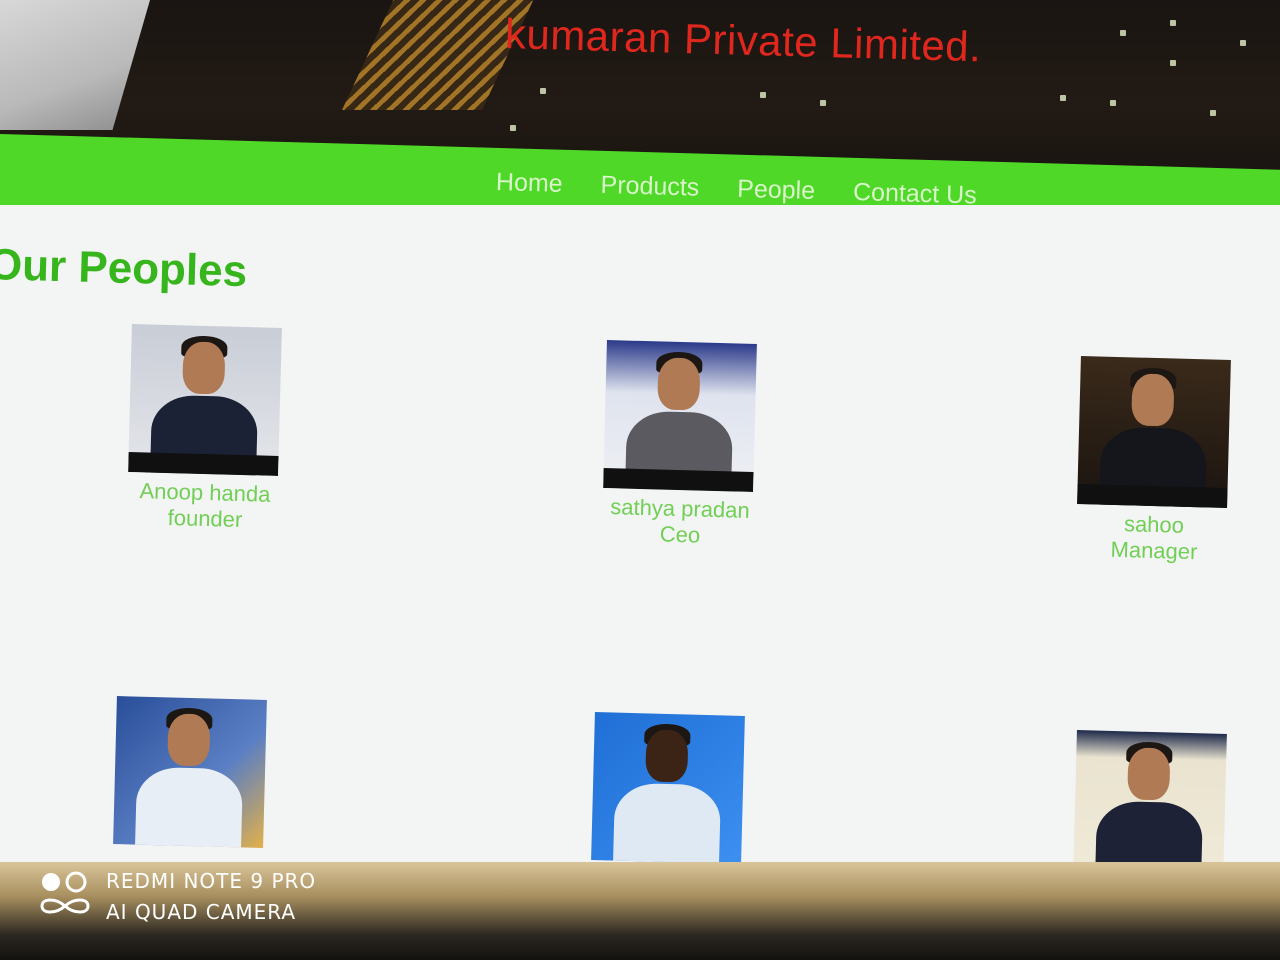 The height and width of the screenshot is (960, 1280). I want to click on watermark-line-1: REDMI NOTE 9 PRO, so click(211, 881).